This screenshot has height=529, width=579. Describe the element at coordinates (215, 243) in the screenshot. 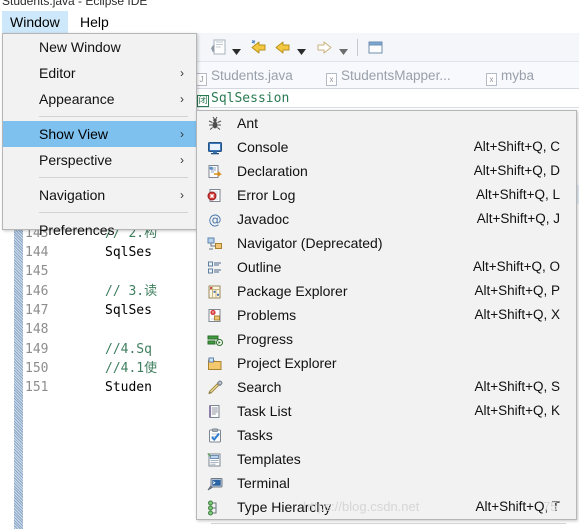

I see `navigator-icon` at that location.